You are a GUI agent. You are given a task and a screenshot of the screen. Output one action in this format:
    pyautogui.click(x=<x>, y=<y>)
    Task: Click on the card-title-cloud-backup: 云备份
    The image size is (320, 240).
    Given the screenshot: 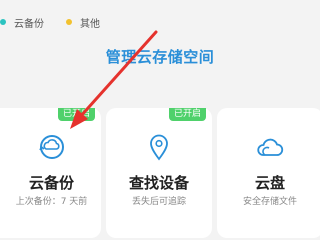 What is the action you would take?
    pyautogui.click(x=51, y=183)
    